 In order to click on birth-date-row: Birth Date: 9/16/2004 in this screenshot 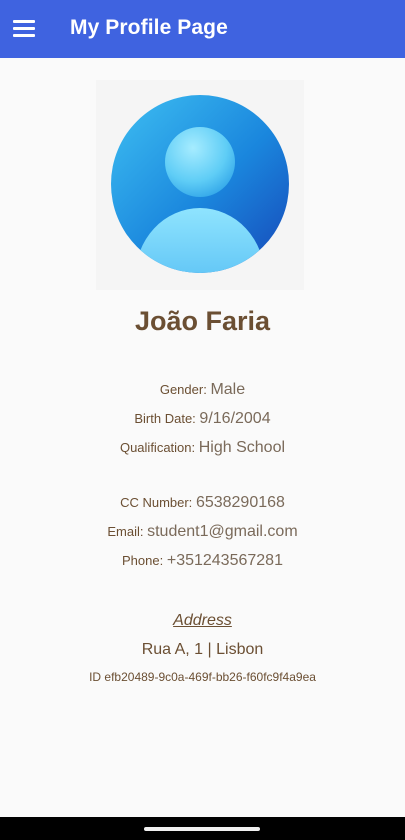, I will do `click(202, 419)`.